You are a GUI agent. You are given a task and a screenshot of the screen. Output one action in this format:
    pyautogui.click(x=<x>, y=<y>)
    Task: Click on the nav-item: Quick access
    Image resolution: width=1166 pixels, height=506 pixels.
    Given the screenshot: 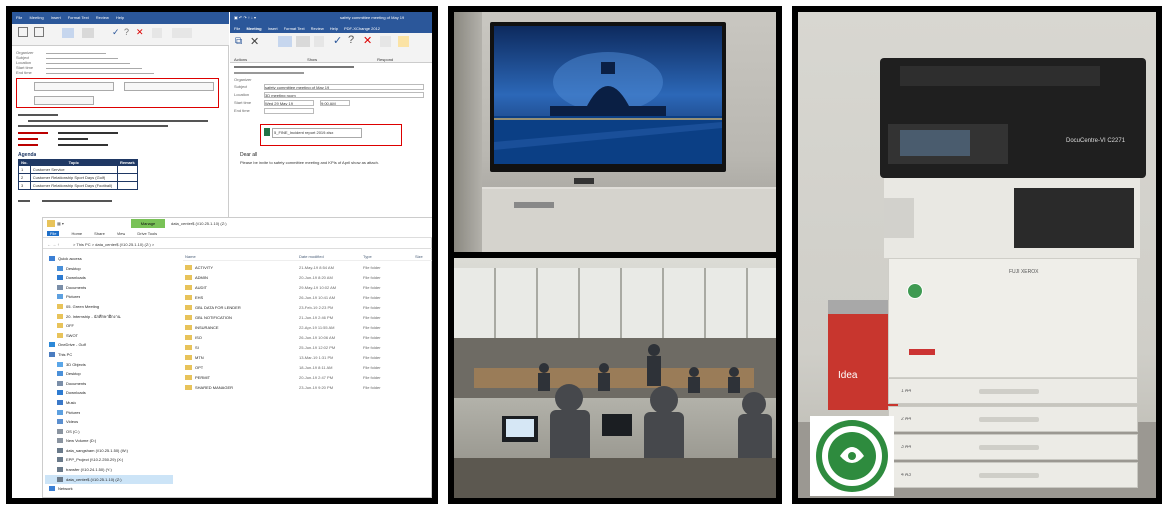 What is the action you would take?
    pyautogui.click(x=109, y=259)
    